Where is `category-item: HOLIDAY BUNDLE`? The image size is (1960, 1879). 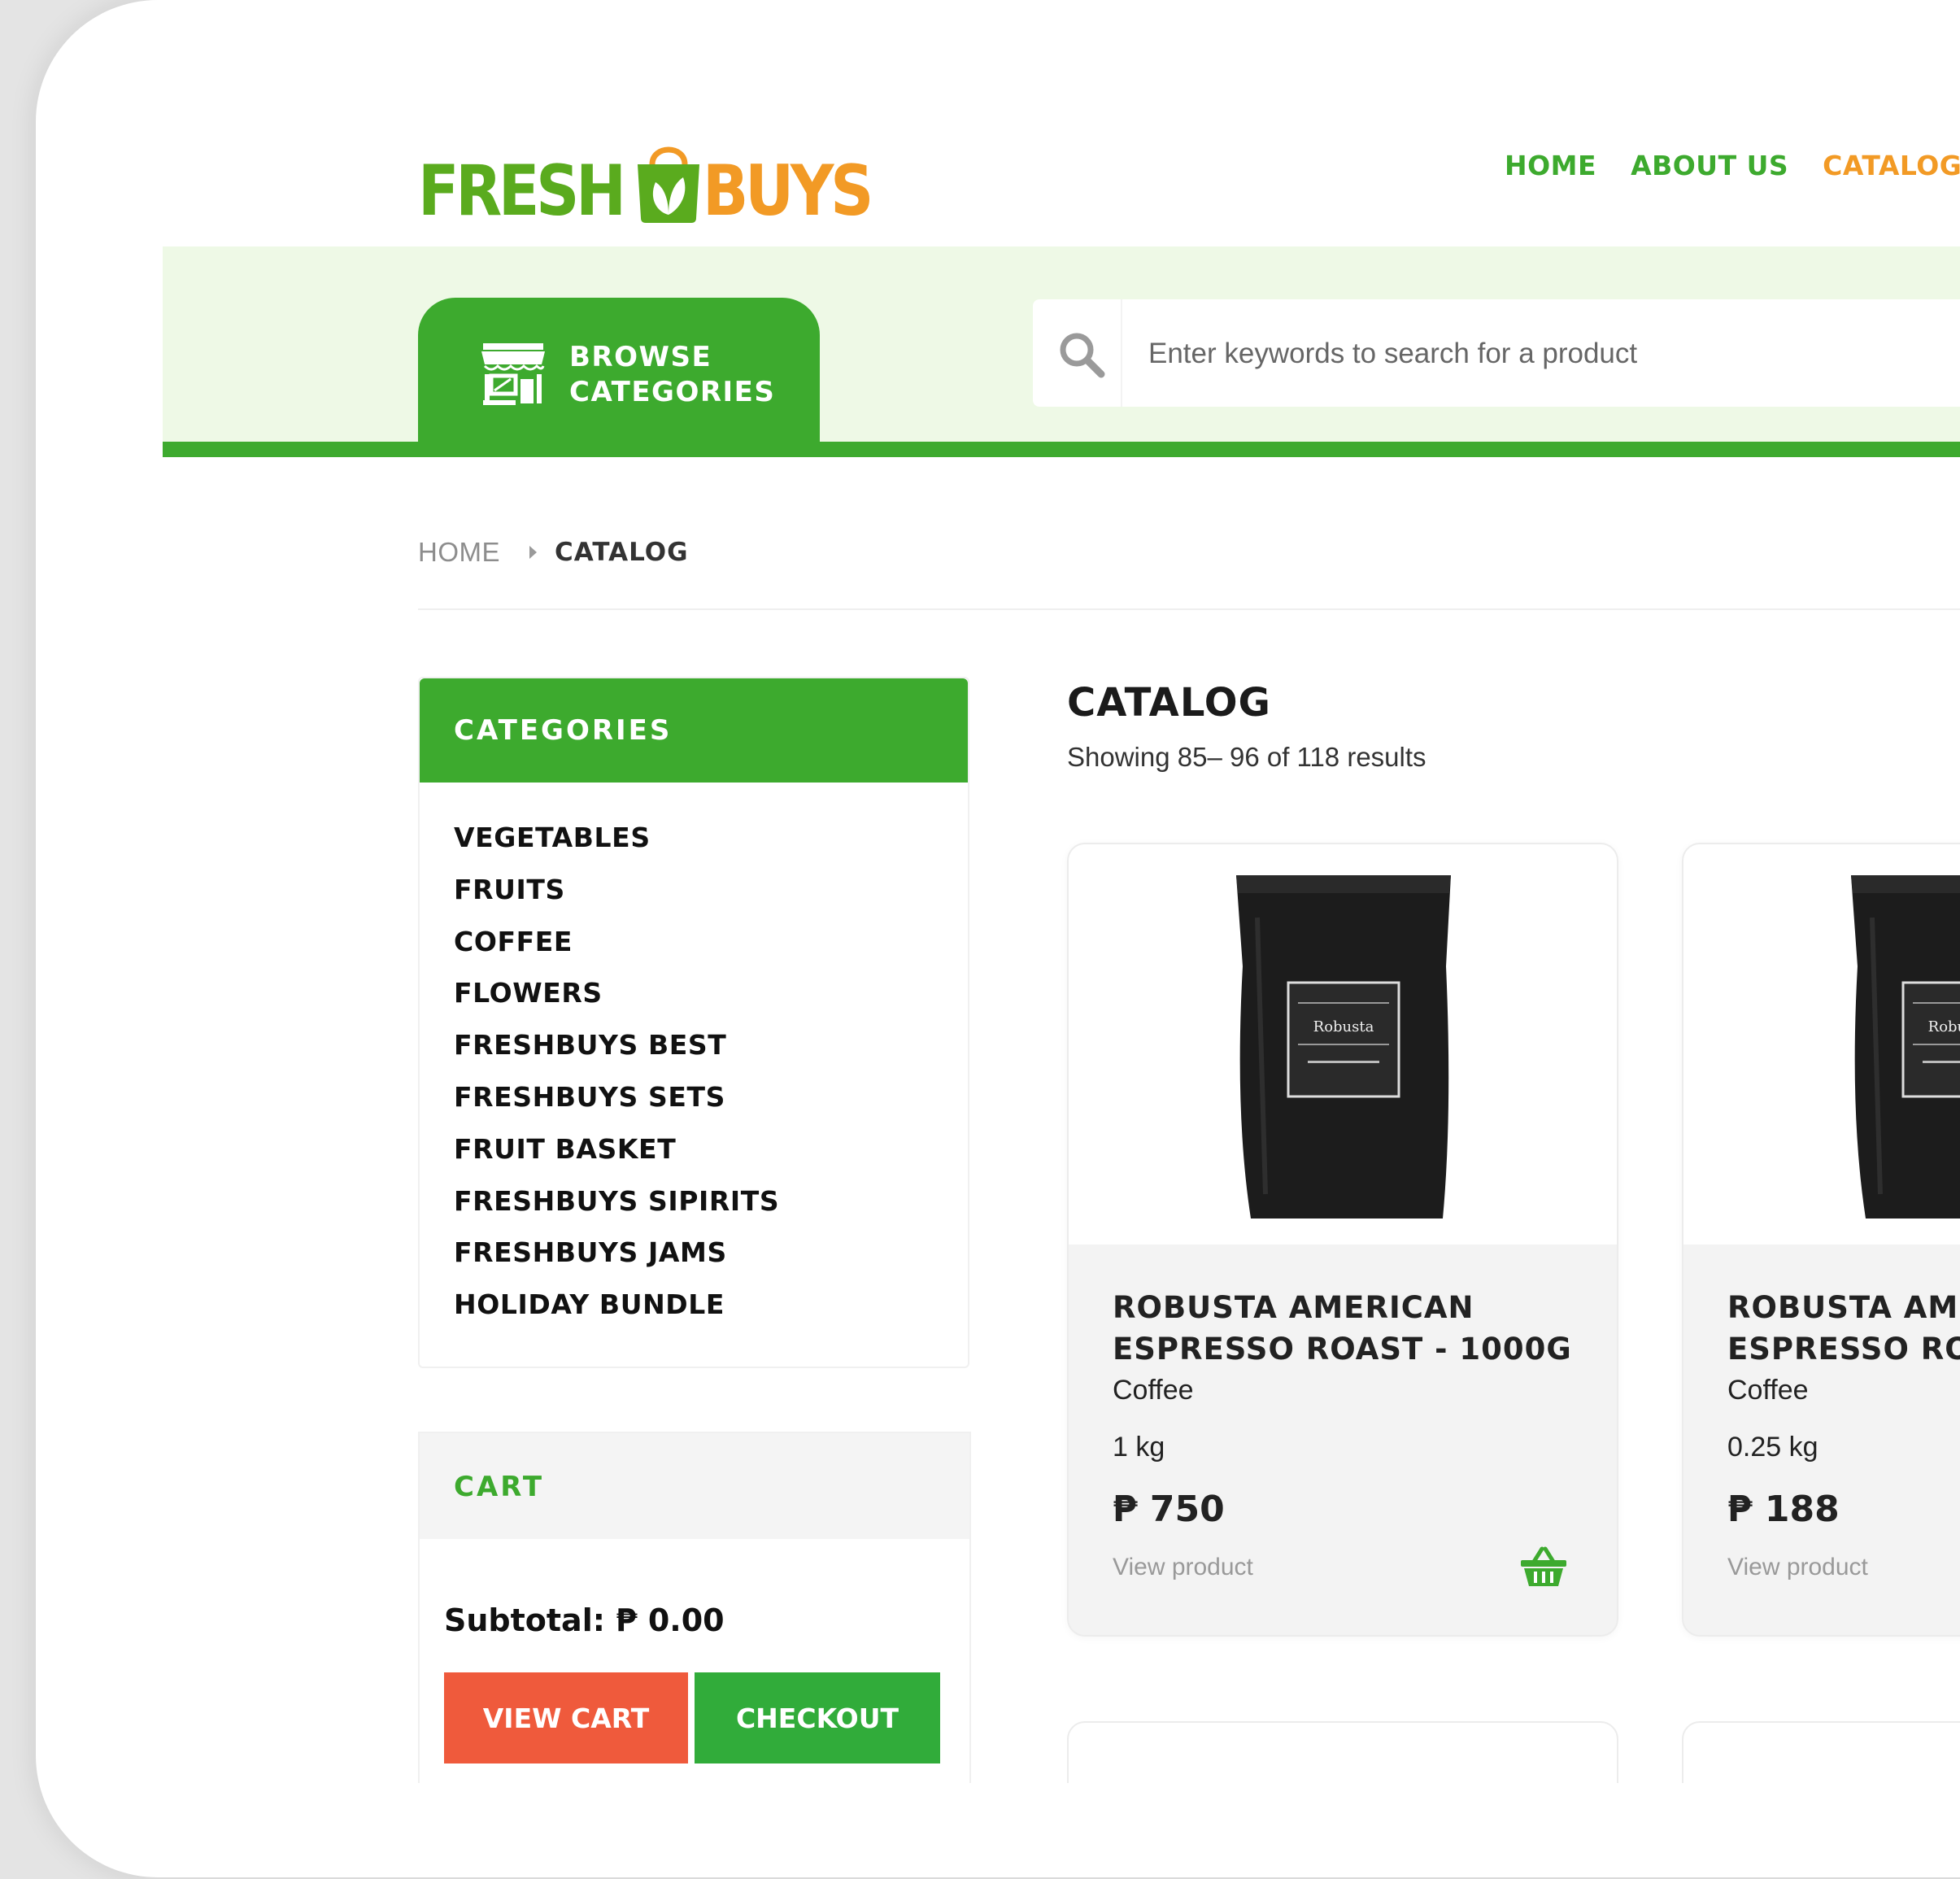
category-item: HOLIDAY BUNDLE is located at coordinates (616, 1313).